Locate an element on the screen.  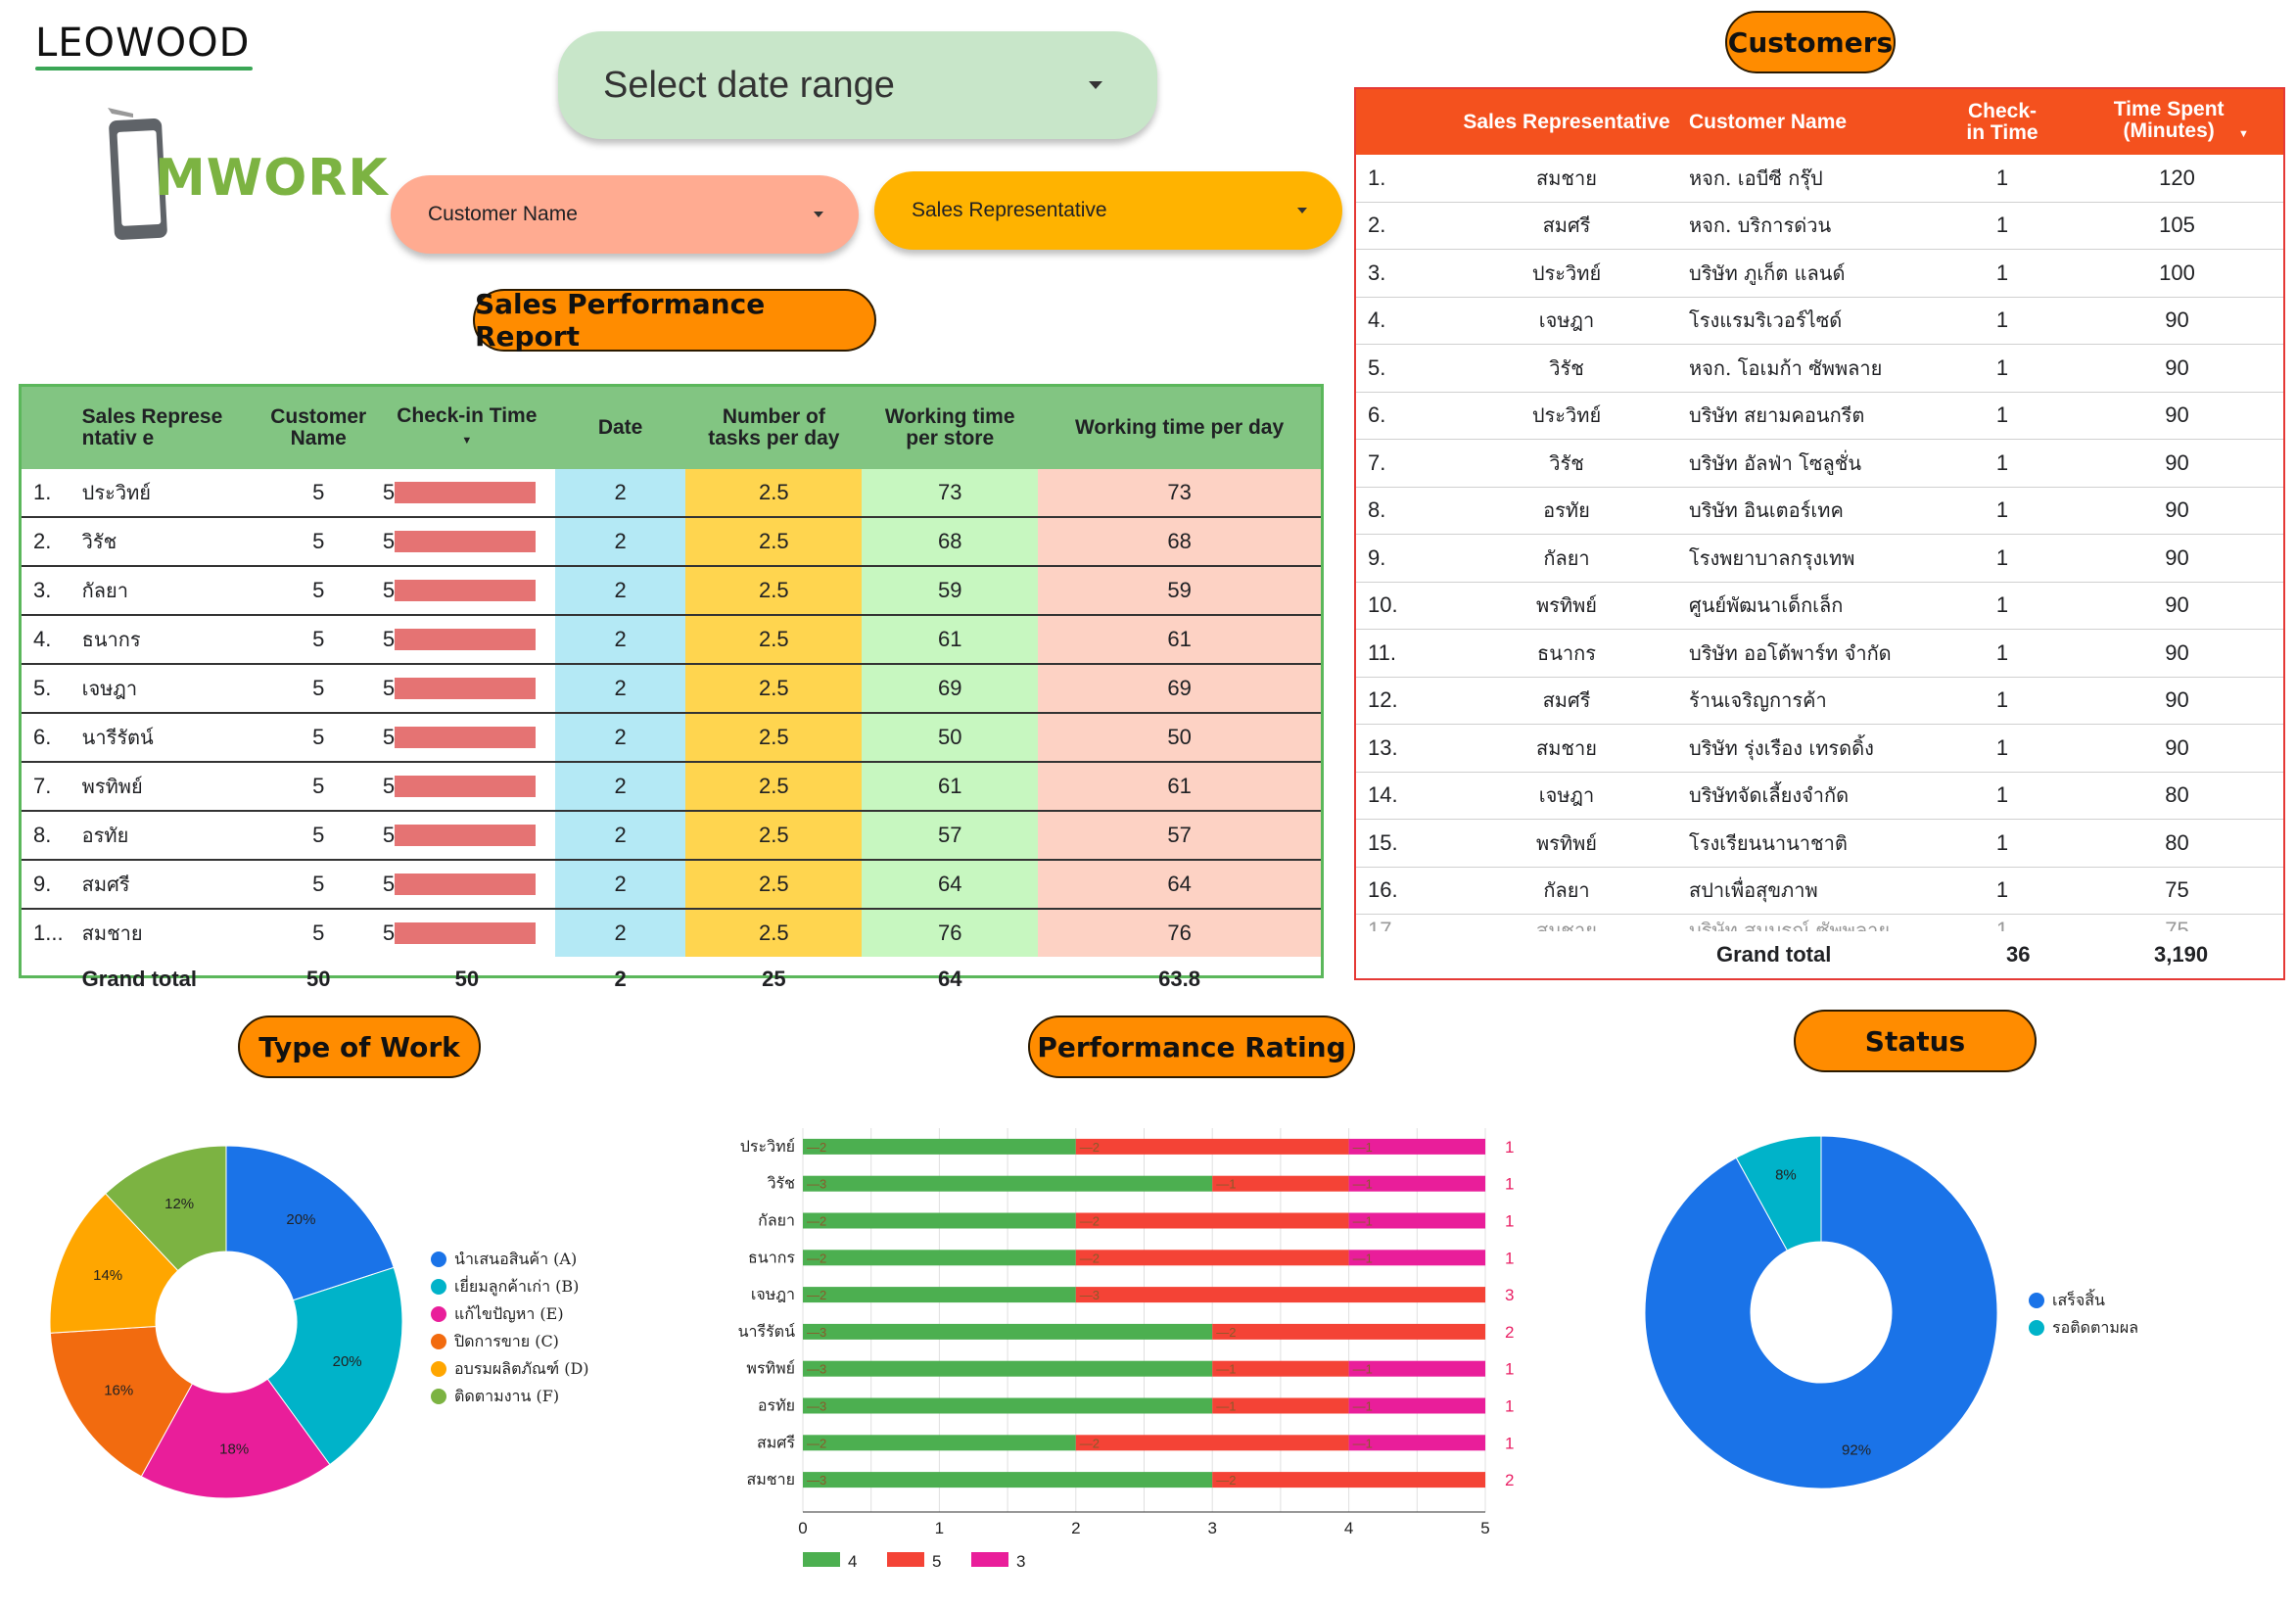
table-row: 2. วิรัช 5 5 2 2.5 68 68 is located at coordinates (671, 542).